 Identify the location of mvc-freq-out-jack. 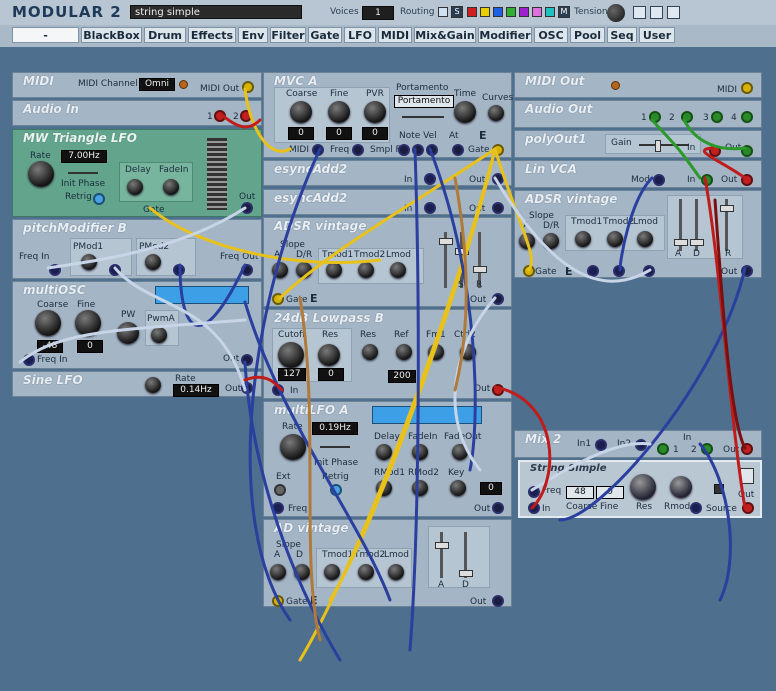
(358, 150).